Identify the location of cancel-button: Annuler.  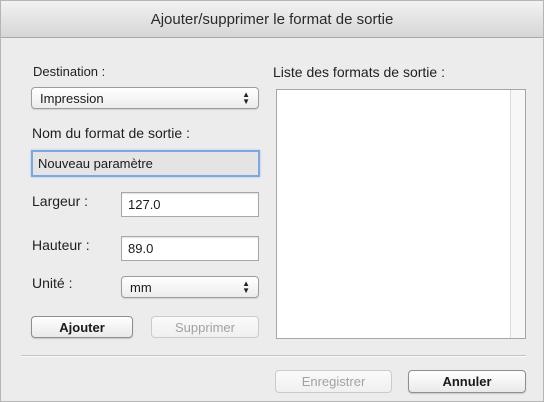
(467, 381).